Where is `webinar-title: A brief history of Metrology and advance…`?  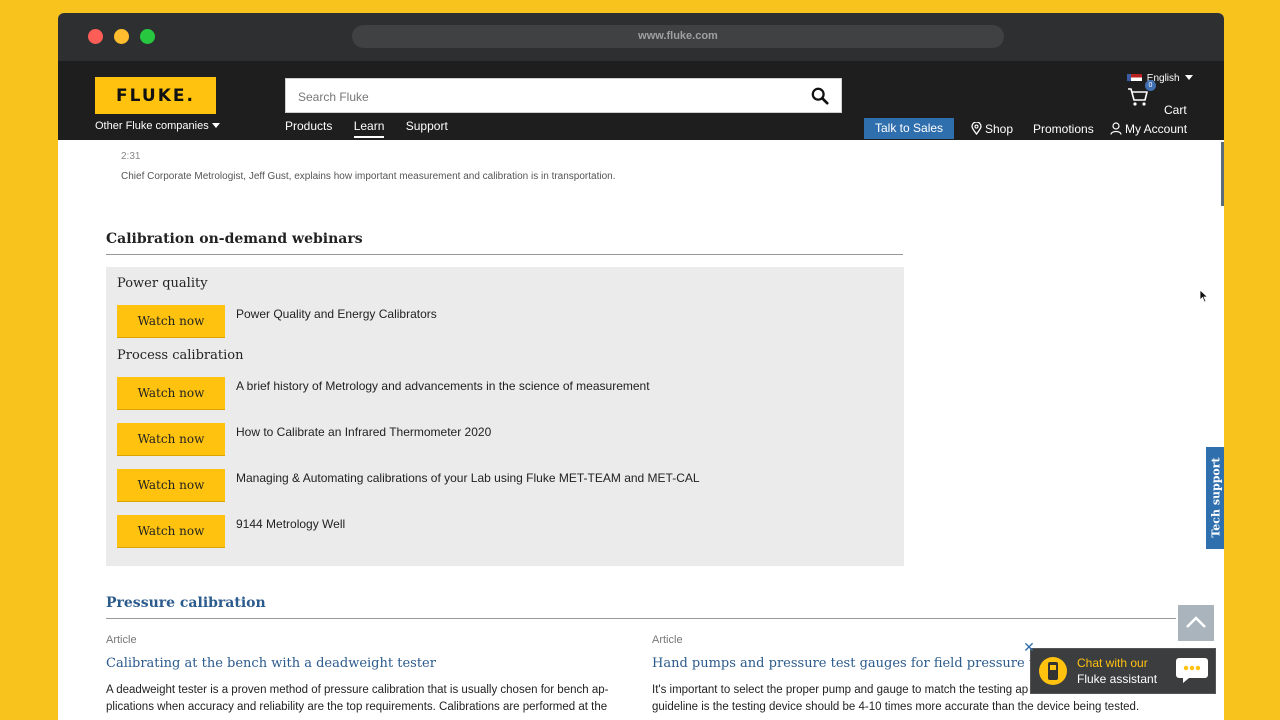
webinar-title: A brief history of Metrology and advance… is located at coordinates (443, 386).